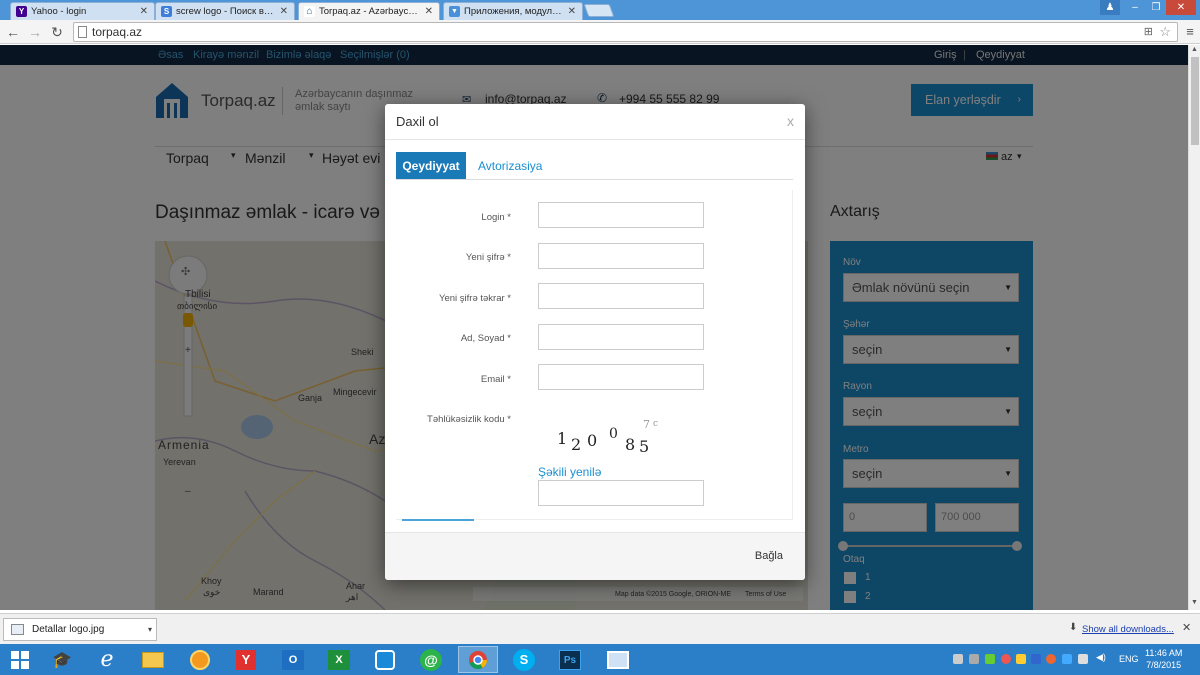  Describe the element at coordinates (150, 629) in the screenshot. I see `download-menu-arrow-icon: ▾` at that location.